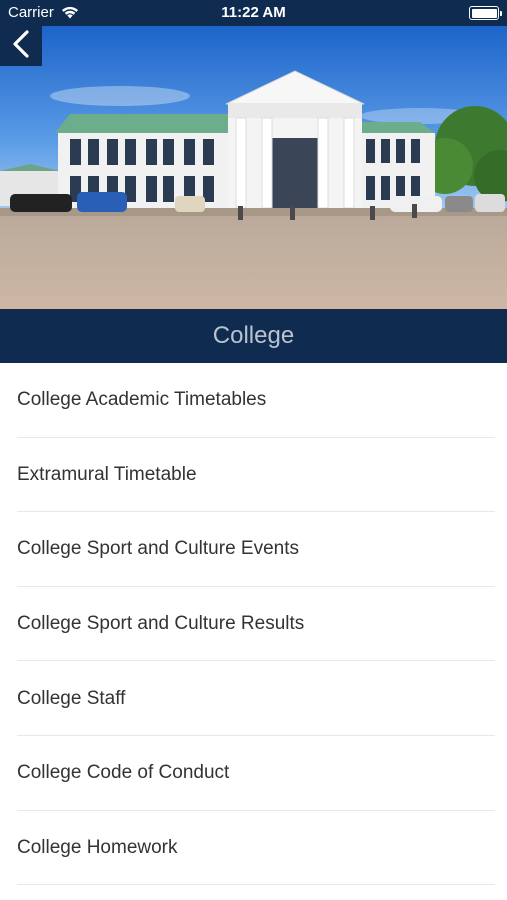 The image size is (507, 900). I want to click on menu-item-homework: College Homework, so click(253, 848).